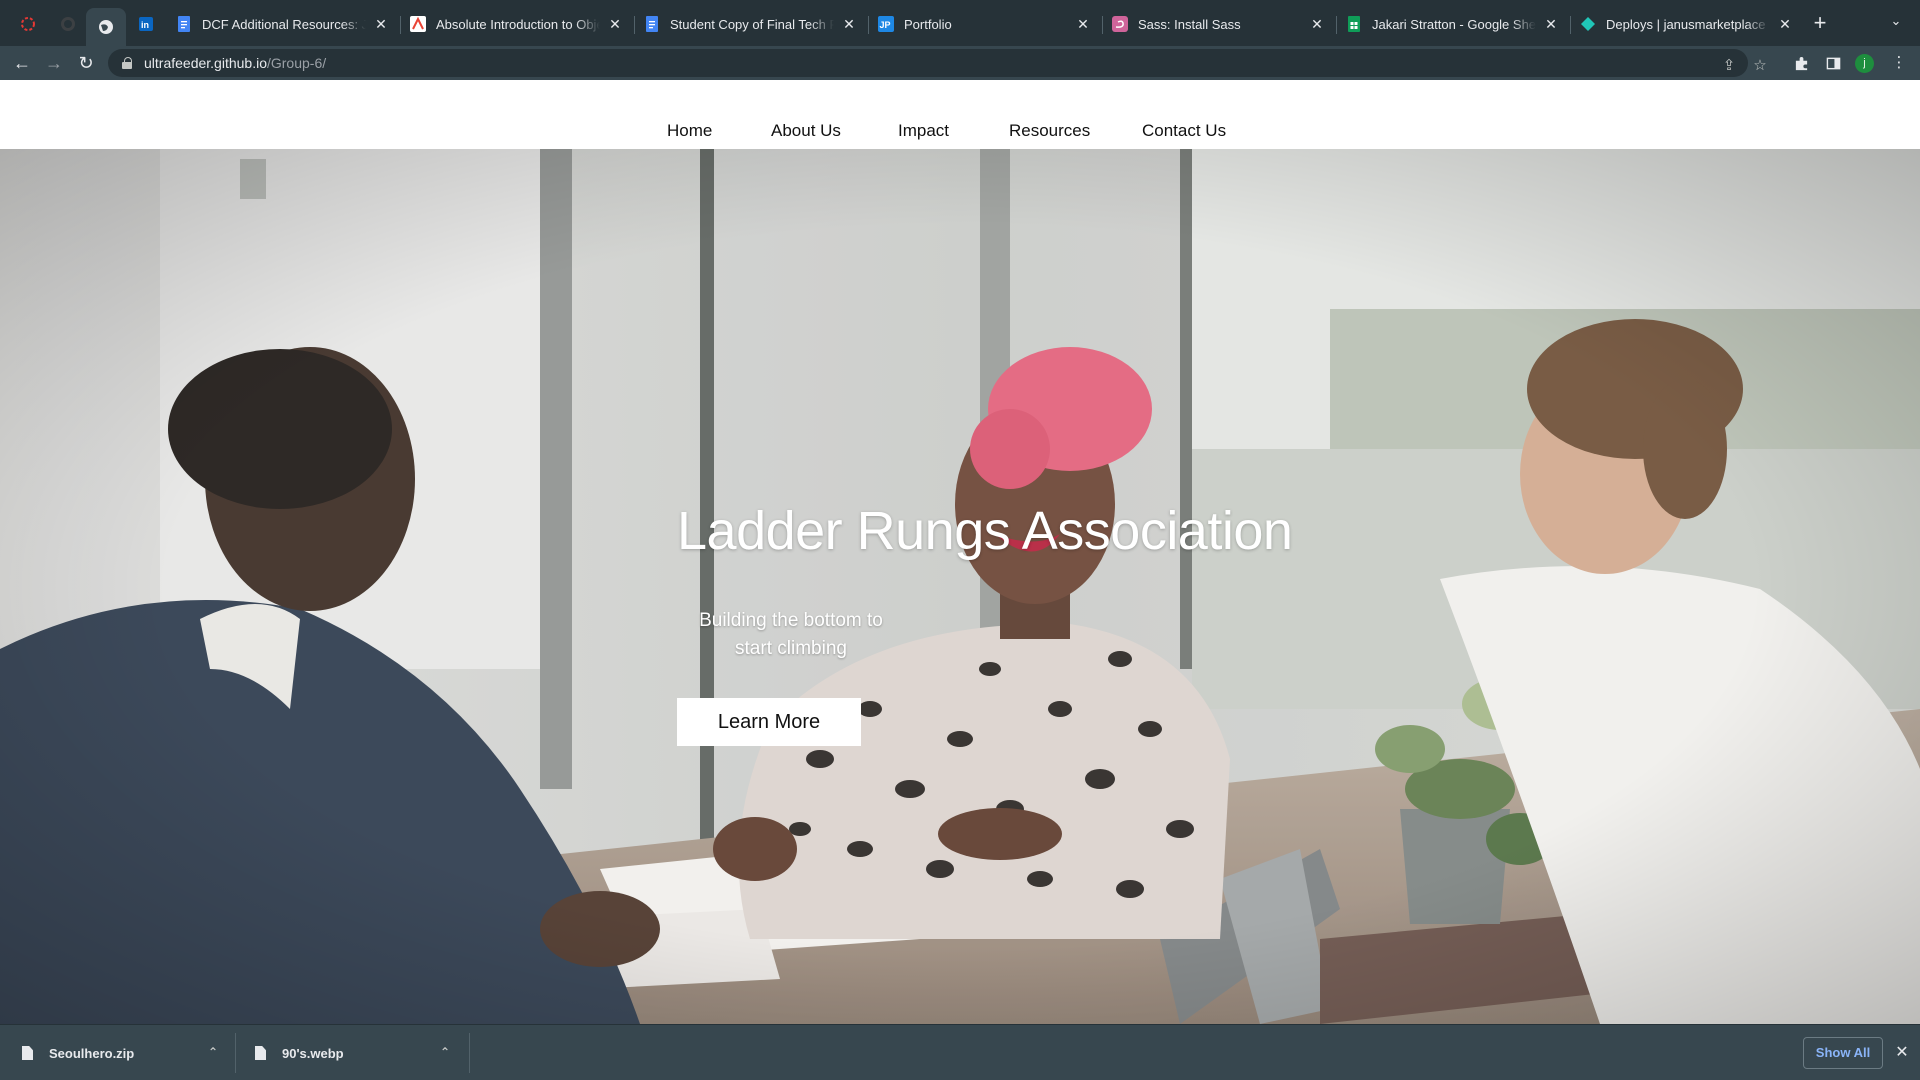 Image resolution: width=1920 pixels, height=1080 pixels. I want to click on tab-title: Sass: Install Sass, so click(1189, 24).